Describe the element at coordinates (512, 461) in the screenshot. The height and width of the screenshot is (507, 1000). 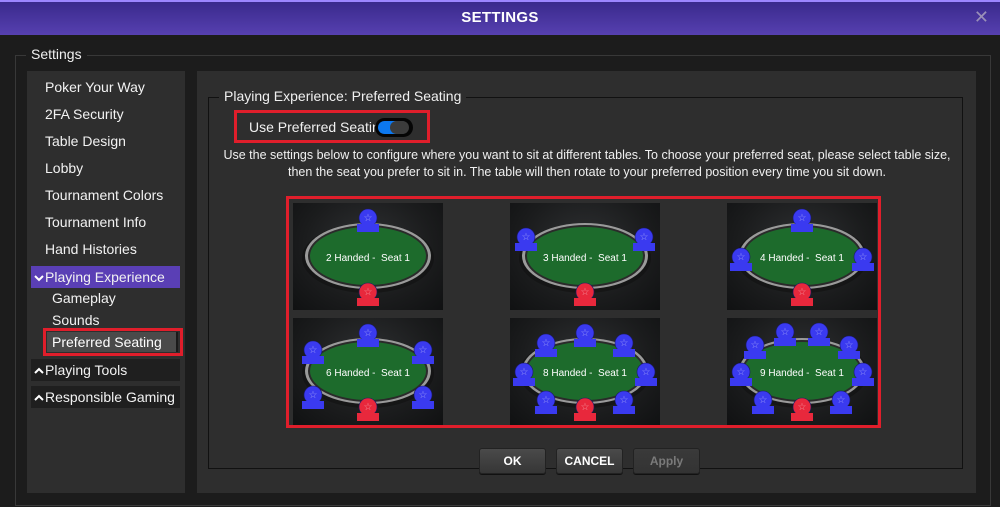
I see `ok-button: OK` at that location.